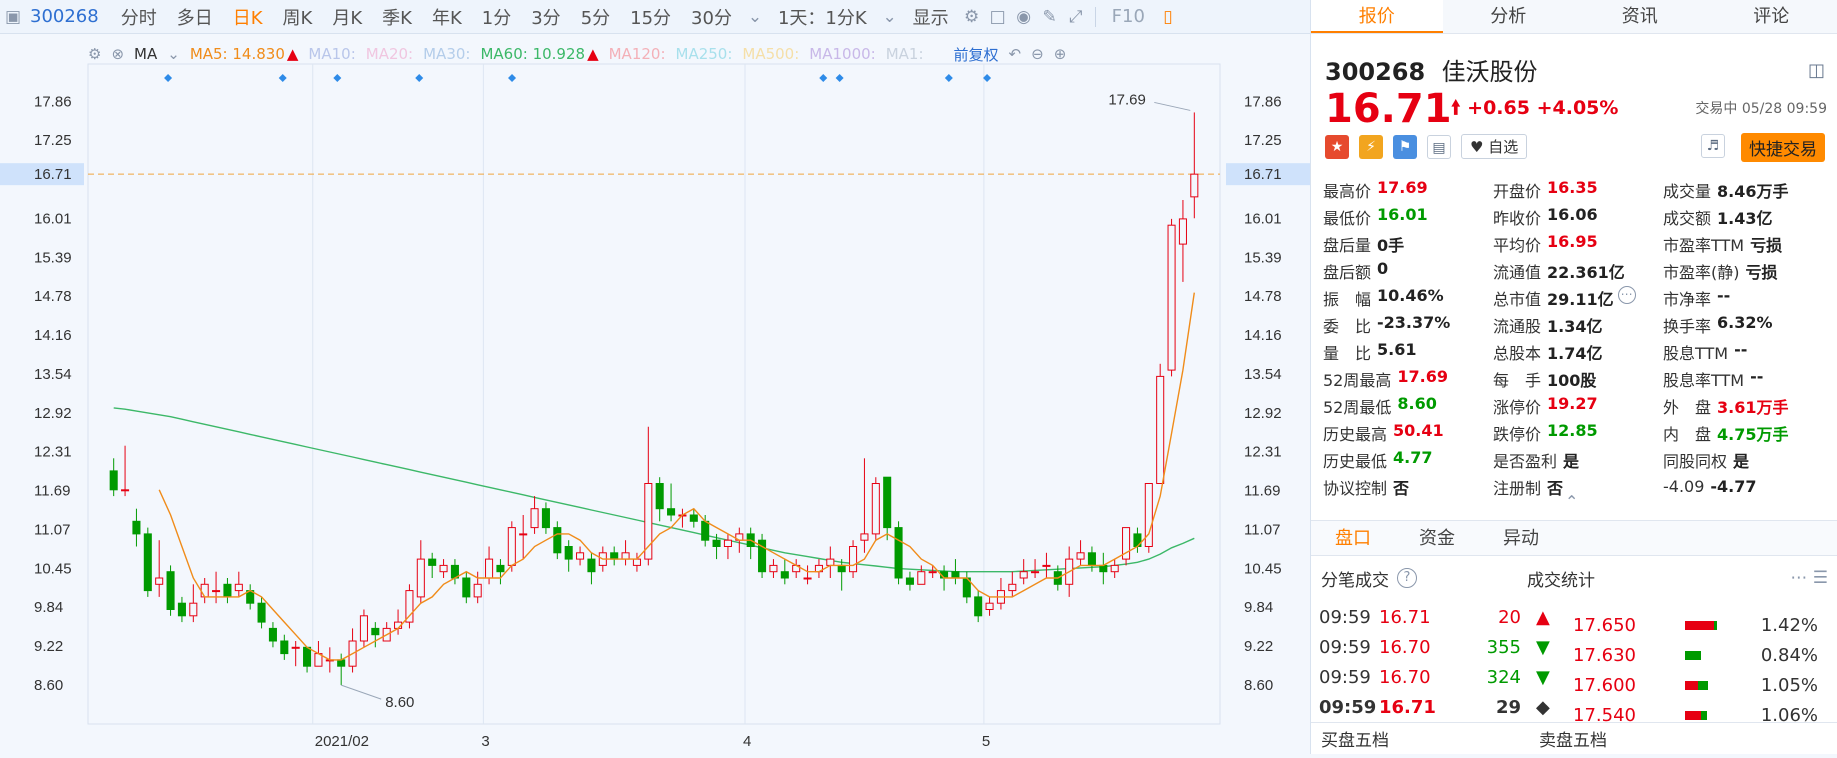 The image size is (1837, 758). Describe the element at coordinates (1407, 578) in the screenshot. I see `help-icon: ?` at that location.